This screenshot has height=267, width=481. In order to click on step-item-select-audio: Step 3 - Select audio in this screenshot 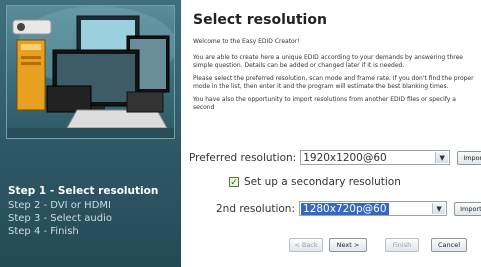, I will do `click(60, 218)`.